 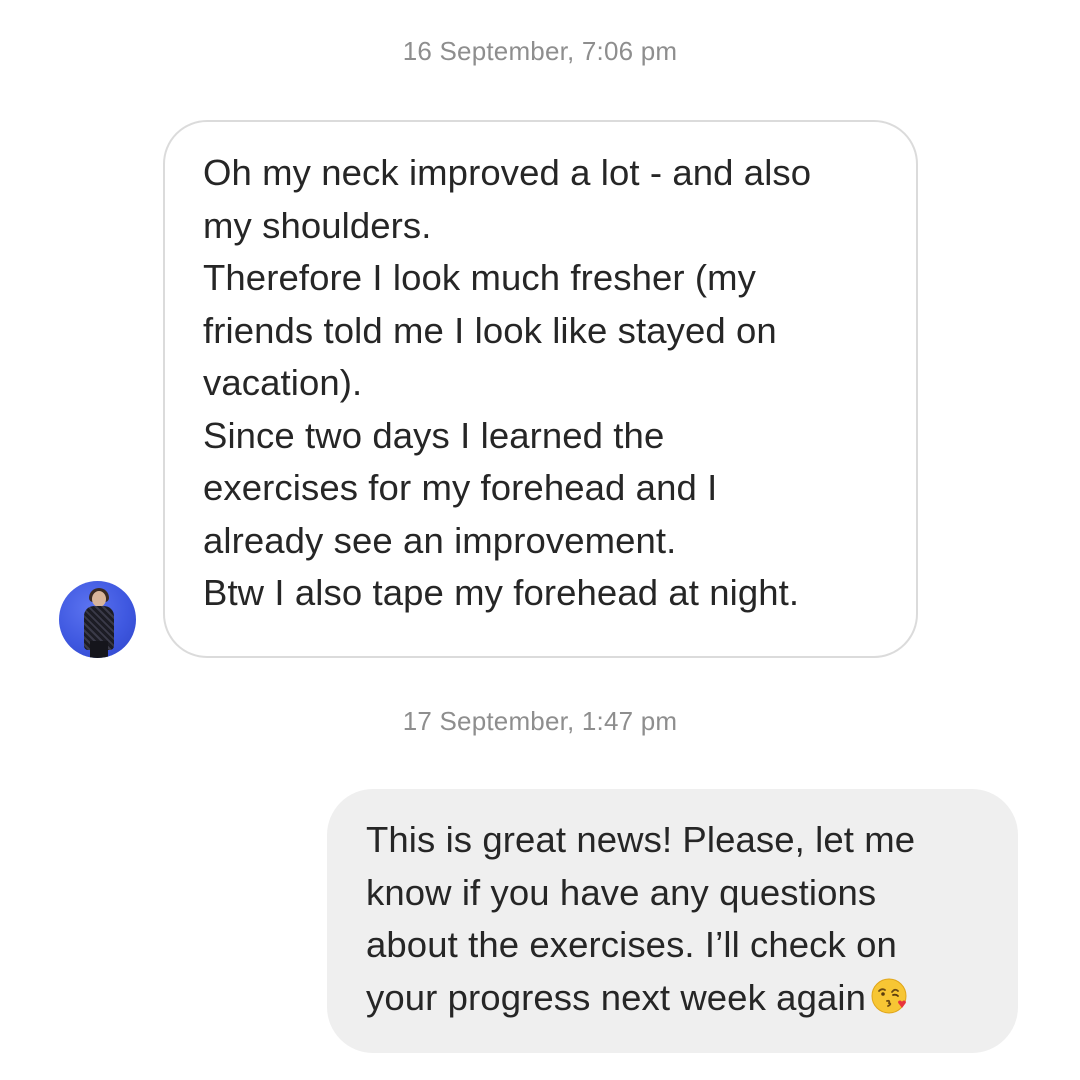 I want to click on message-line: exercises for my forehead and I, so click(x=460, y=487).